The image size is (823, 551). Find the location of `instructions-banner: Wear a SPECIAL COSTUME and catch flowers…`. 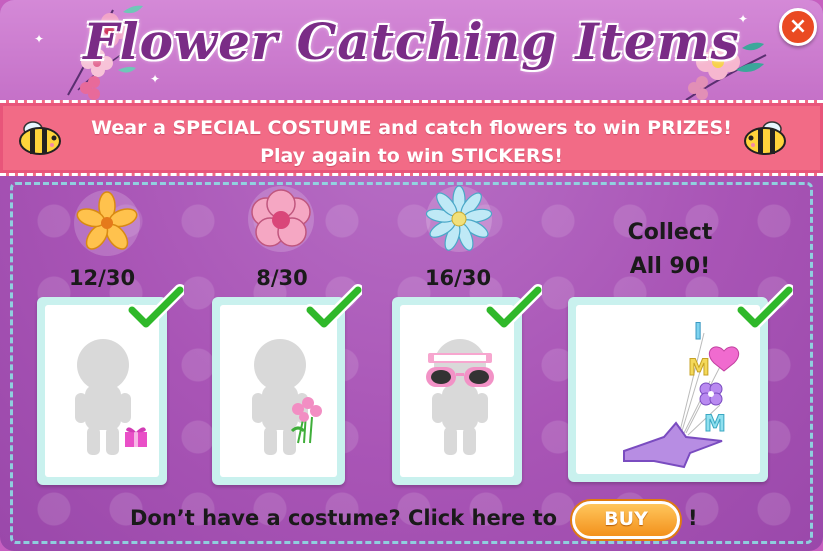

instructions-banner: Wear a SPECIAL COSTUME and catch flowers… is located at coordinates (411, 138).